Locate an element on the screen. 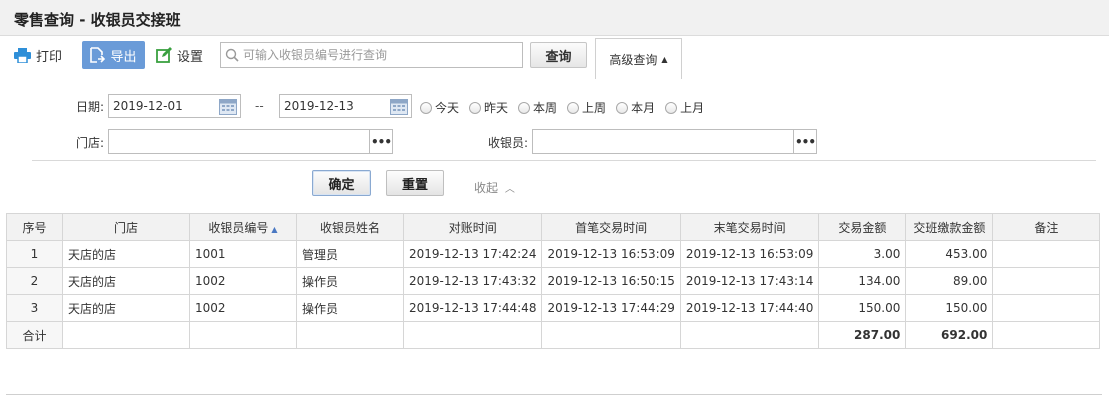 This screenshot has height=398, width=1109. radio-label: 今天 is located at coordinates (447, 108).